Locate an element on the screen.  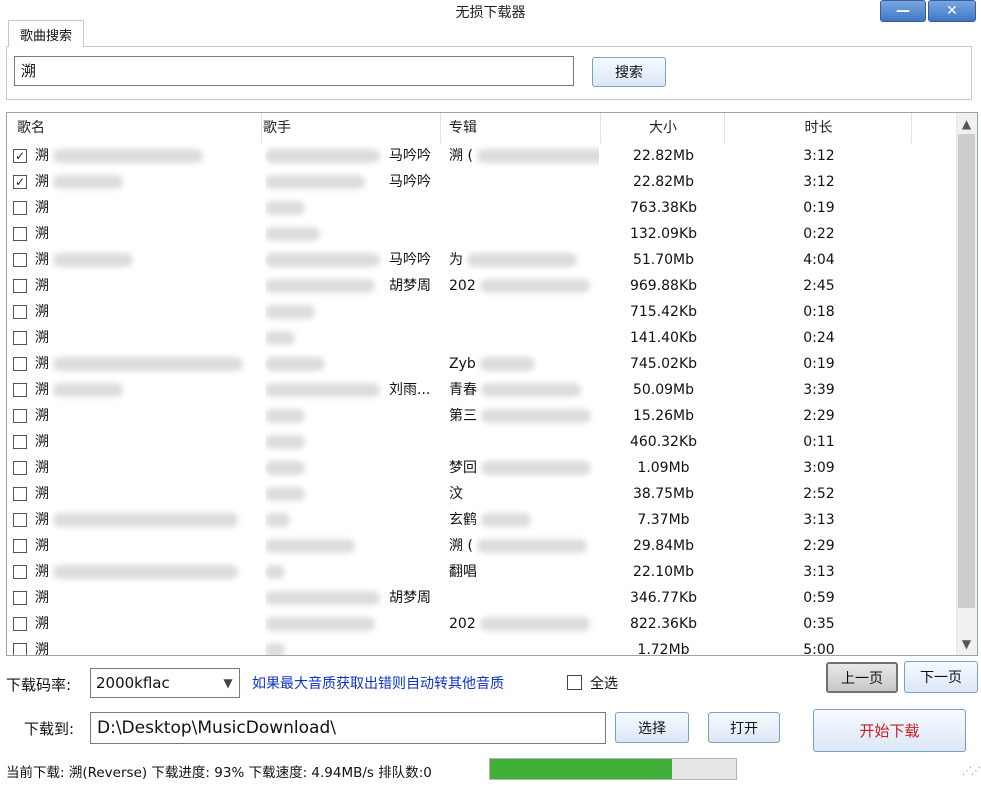
path-label: 下载到: is located at coordinates (49, 729).